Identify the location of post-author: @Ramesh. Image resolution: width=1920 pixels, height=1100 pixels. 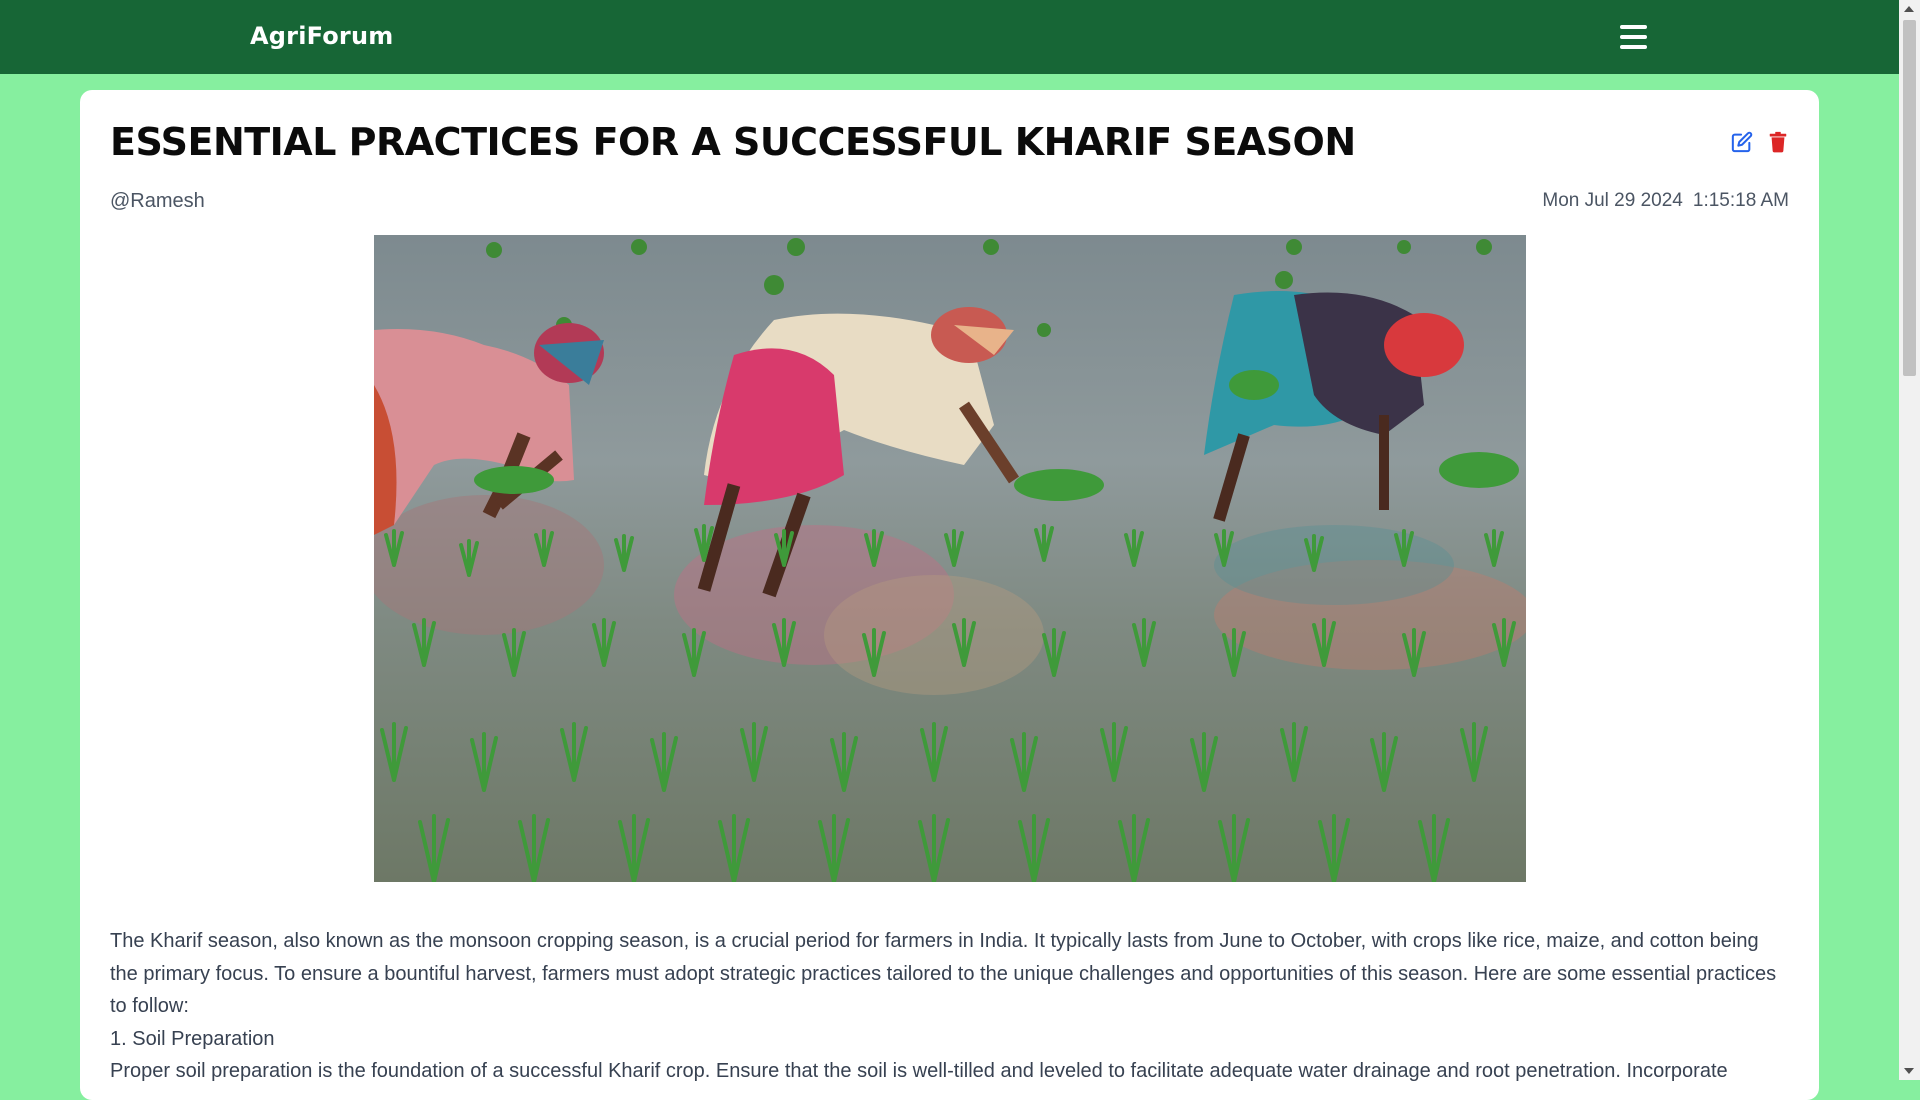
(157, 201).